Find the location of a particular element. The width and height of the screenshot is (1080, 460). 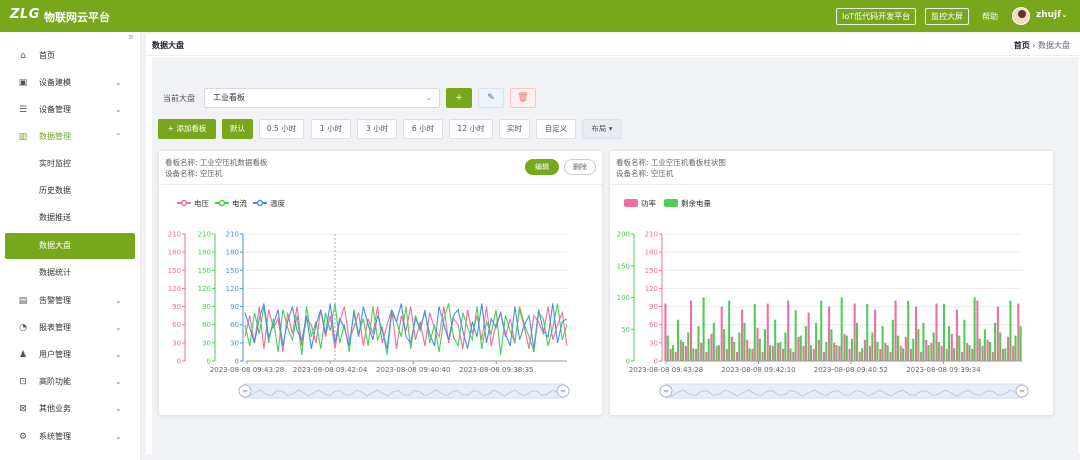

sidebar-item-label: 数据管理 is located at coordinates (55, 136).